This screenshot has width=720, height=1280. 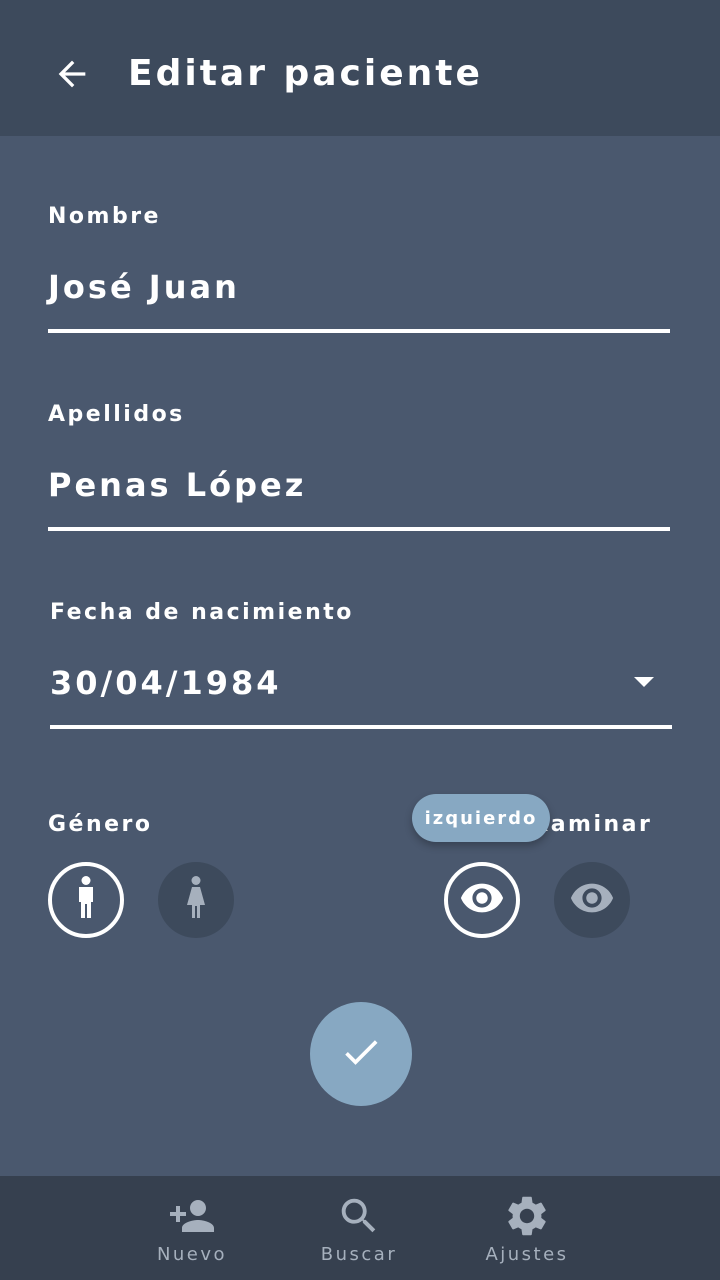 I want to click on eye-right-button, so click(x=592, y=900).